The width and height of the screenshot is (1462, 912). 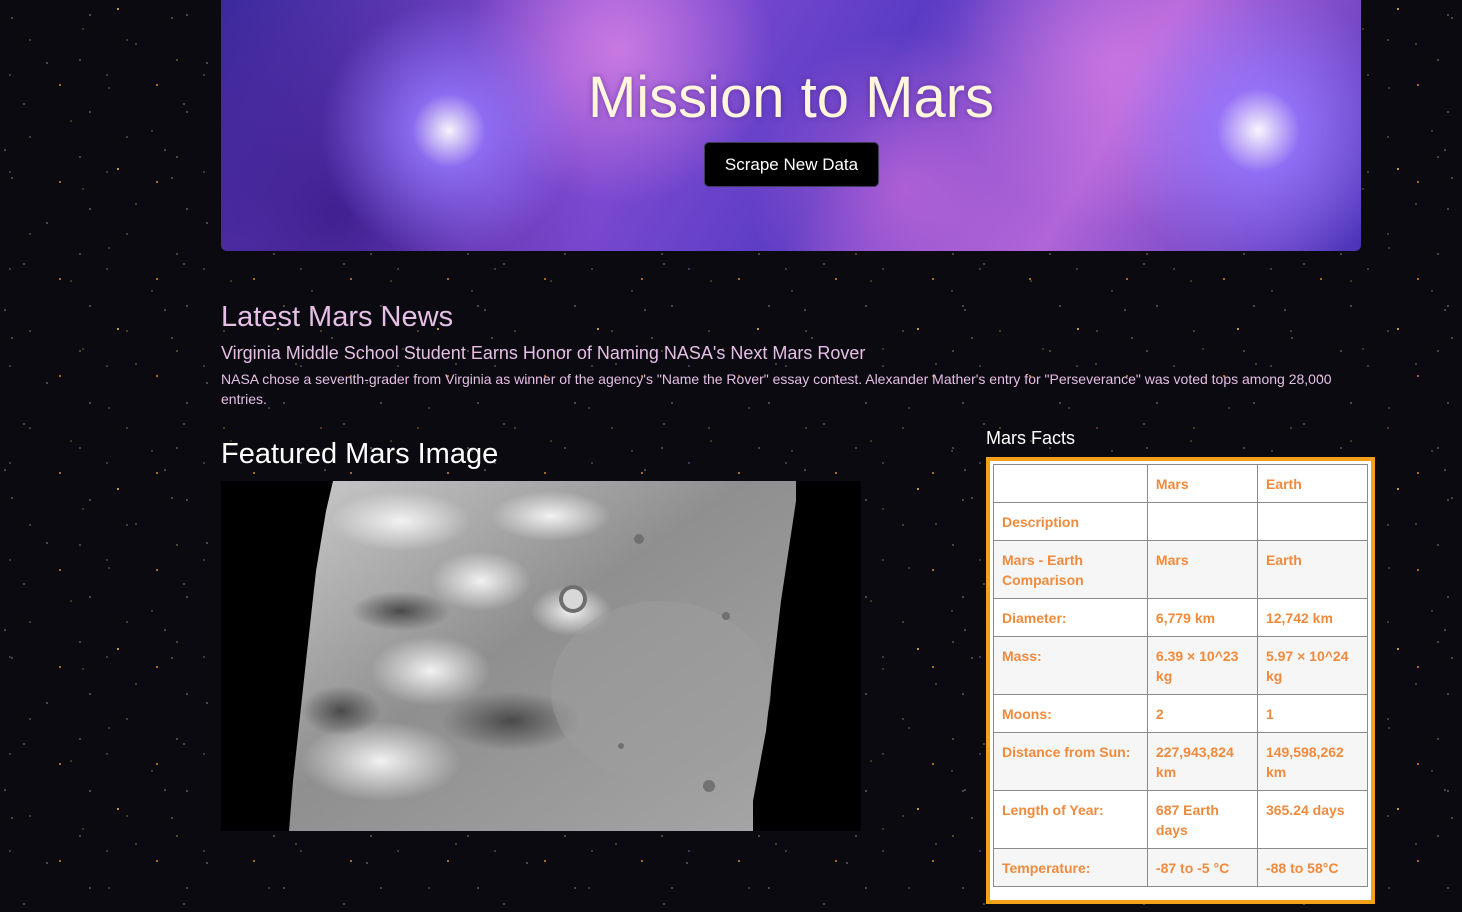 I want to click on table-cell: 2, so click(x=1202, y=713).